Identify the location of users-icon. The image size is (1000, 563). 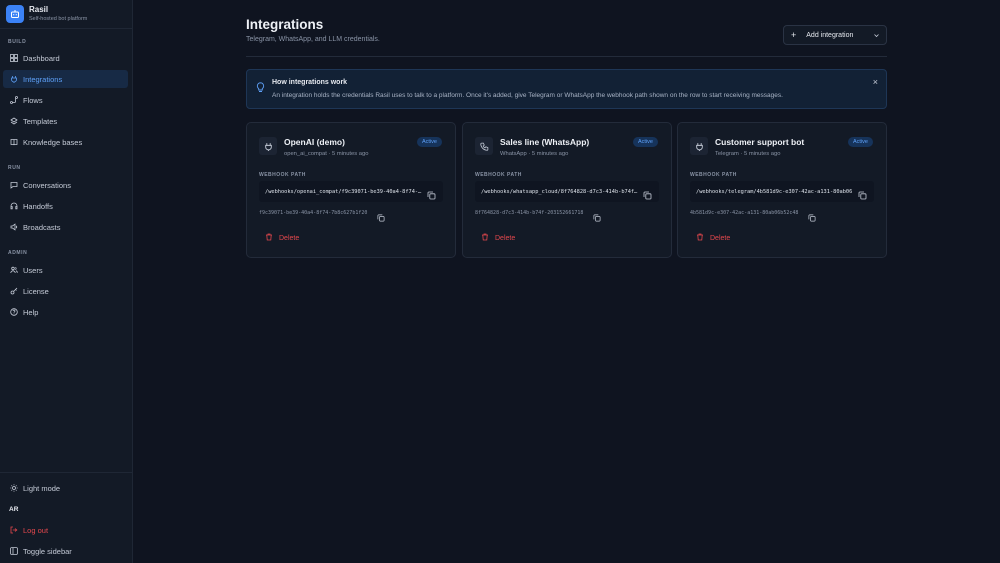
(13, 270).